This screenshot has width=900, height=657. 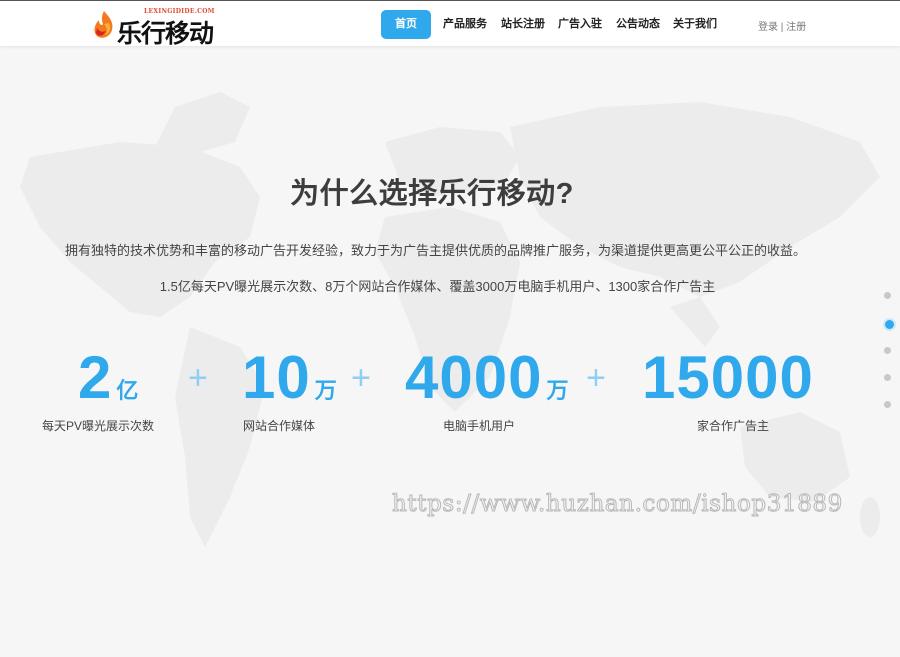 What do you see at coordinates (580, 24) in the screenshot?
I see `nav-advertiser-join: 广告入驻` at bounding box center [580, 24].